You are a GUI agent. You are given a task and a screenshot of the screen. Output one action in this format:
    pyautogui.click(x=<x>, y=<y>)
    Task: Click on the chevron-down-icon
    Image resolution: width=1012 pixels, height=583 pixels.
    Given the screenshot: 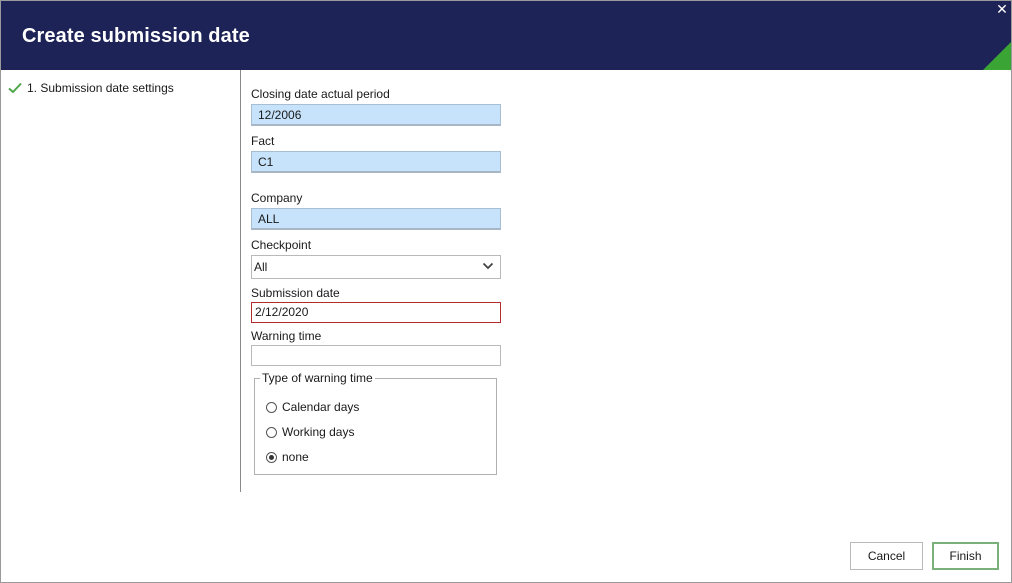 What is the action you would take?
    pyautogui.click(x=488, y=266)
    